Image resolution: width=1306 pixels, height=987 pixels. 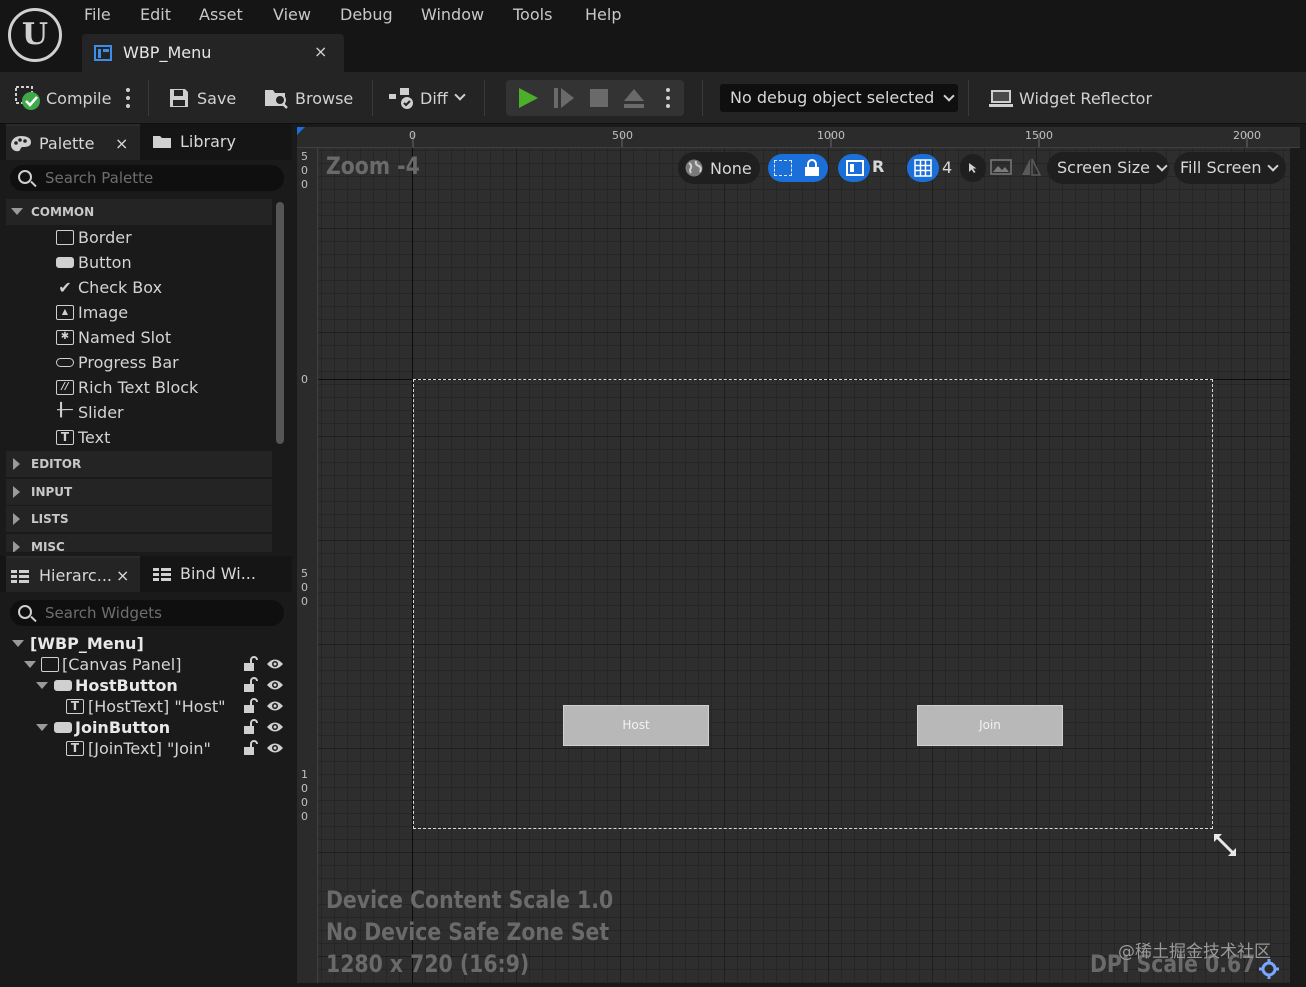 What do you see at coordinates (82, 437) in the screenshot?
I see `palette-item-text: T Text` at bounding box center [82, 437].